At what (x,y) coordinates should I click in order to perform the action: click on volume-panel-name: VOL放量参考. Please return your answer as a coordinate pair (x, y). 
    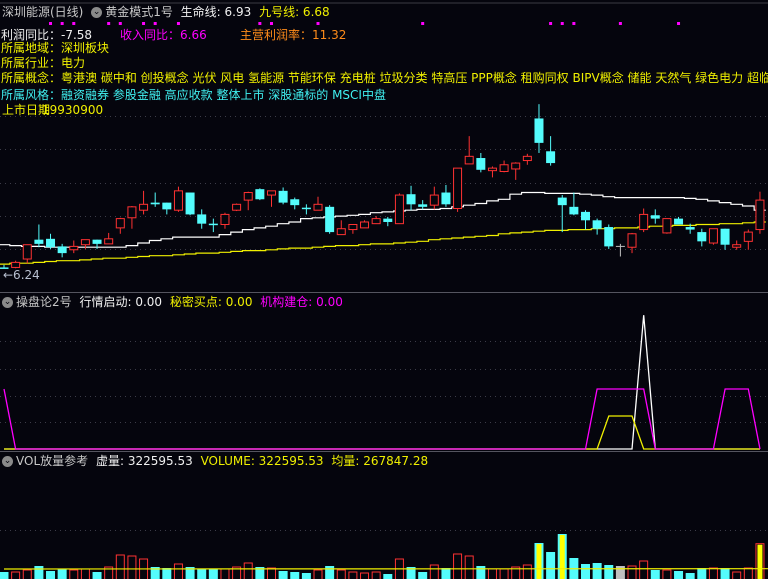
    Looking at the image, I should click on (52, 461).